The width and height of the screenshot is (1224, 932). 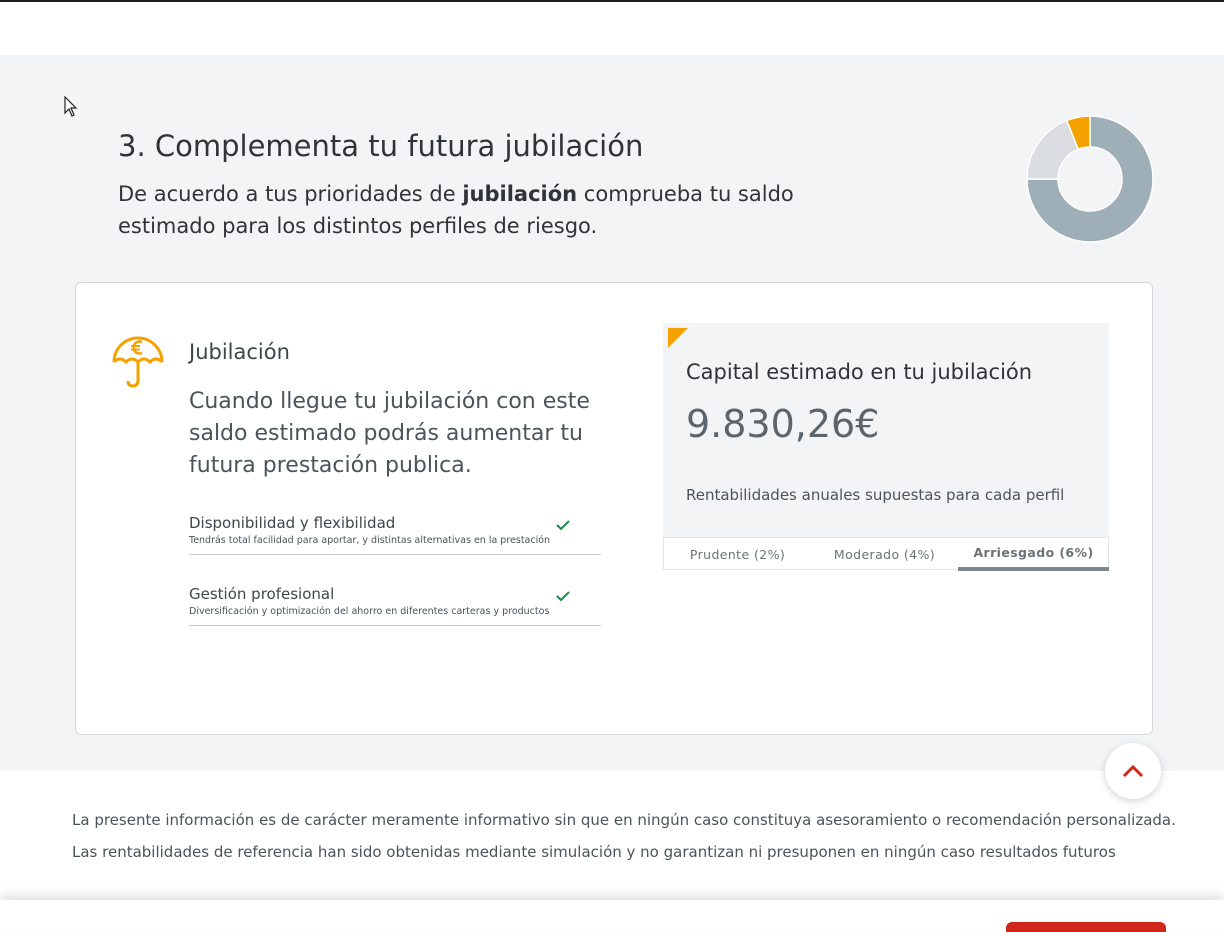 I want to click on tab-moderado: Moderado (4%), so click(x=884, y=554).